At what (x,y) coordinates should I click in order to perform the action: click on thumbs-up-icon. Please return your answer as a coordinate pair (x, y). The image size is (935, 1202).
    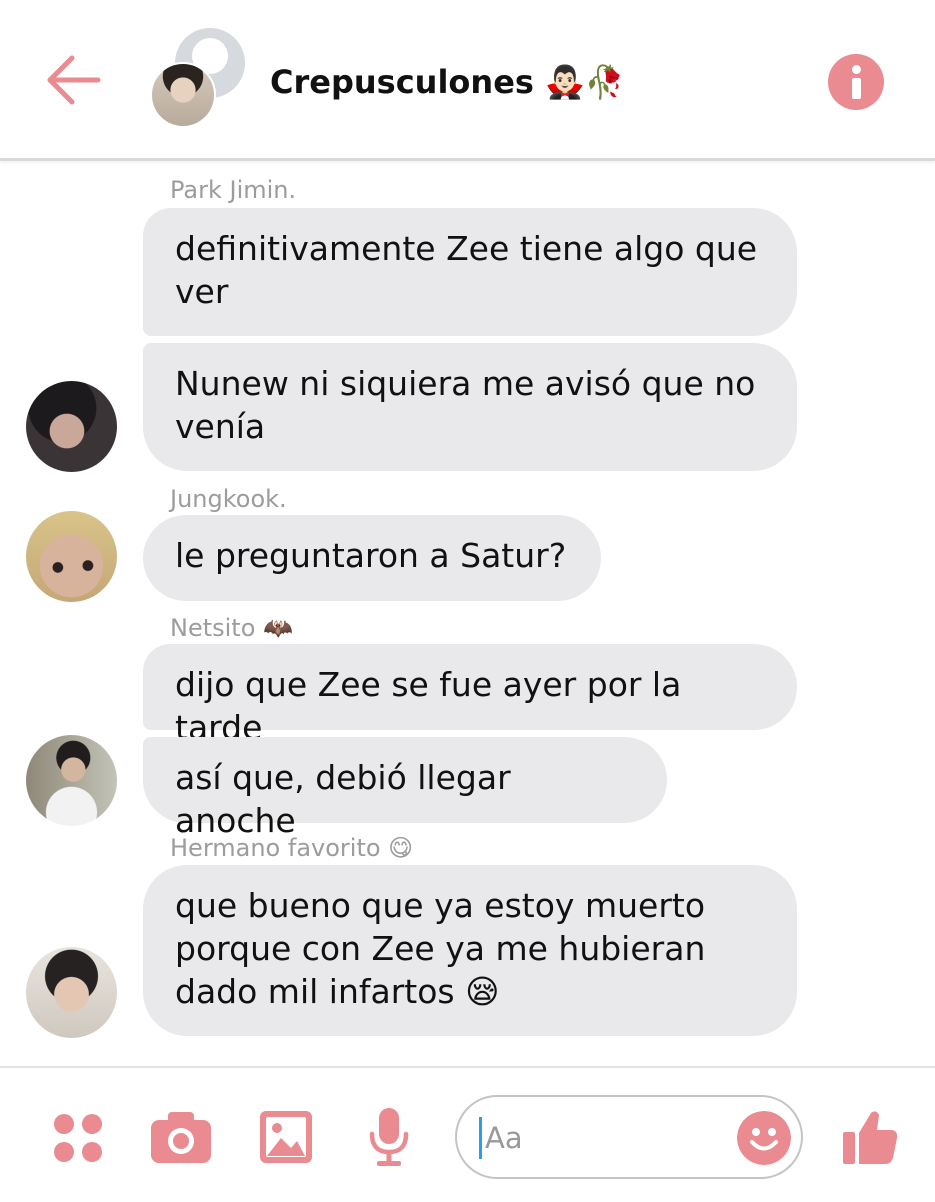
    Looking at the image, I should click on (870, 1137).